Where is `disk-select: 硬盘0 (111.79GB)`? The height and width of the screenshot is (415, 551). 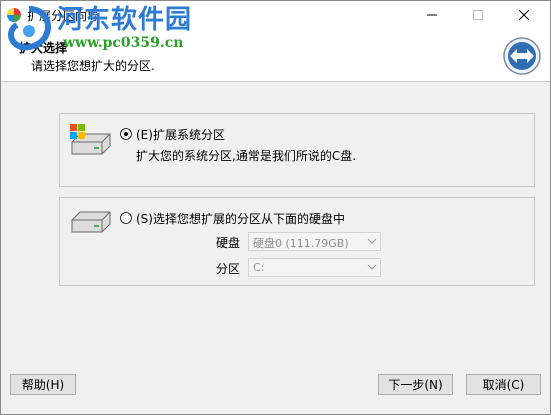 disk-select: 硬盘0 (111.79GB) is located at coordinates (314, 241).